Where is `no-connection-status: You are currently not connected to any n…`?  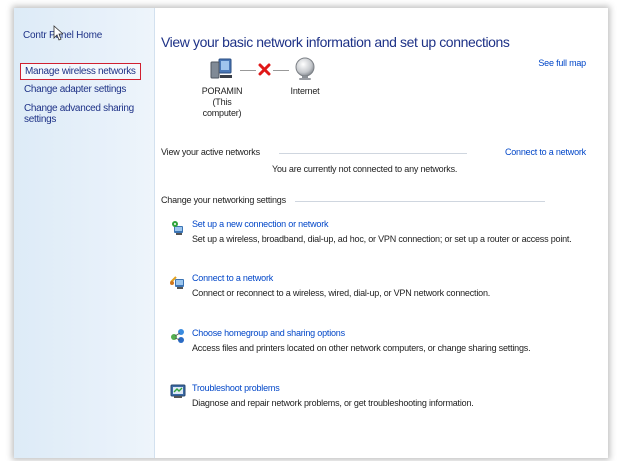 no-connection-status: You are currently not connected to any n… is located at coordinates (365, 169).